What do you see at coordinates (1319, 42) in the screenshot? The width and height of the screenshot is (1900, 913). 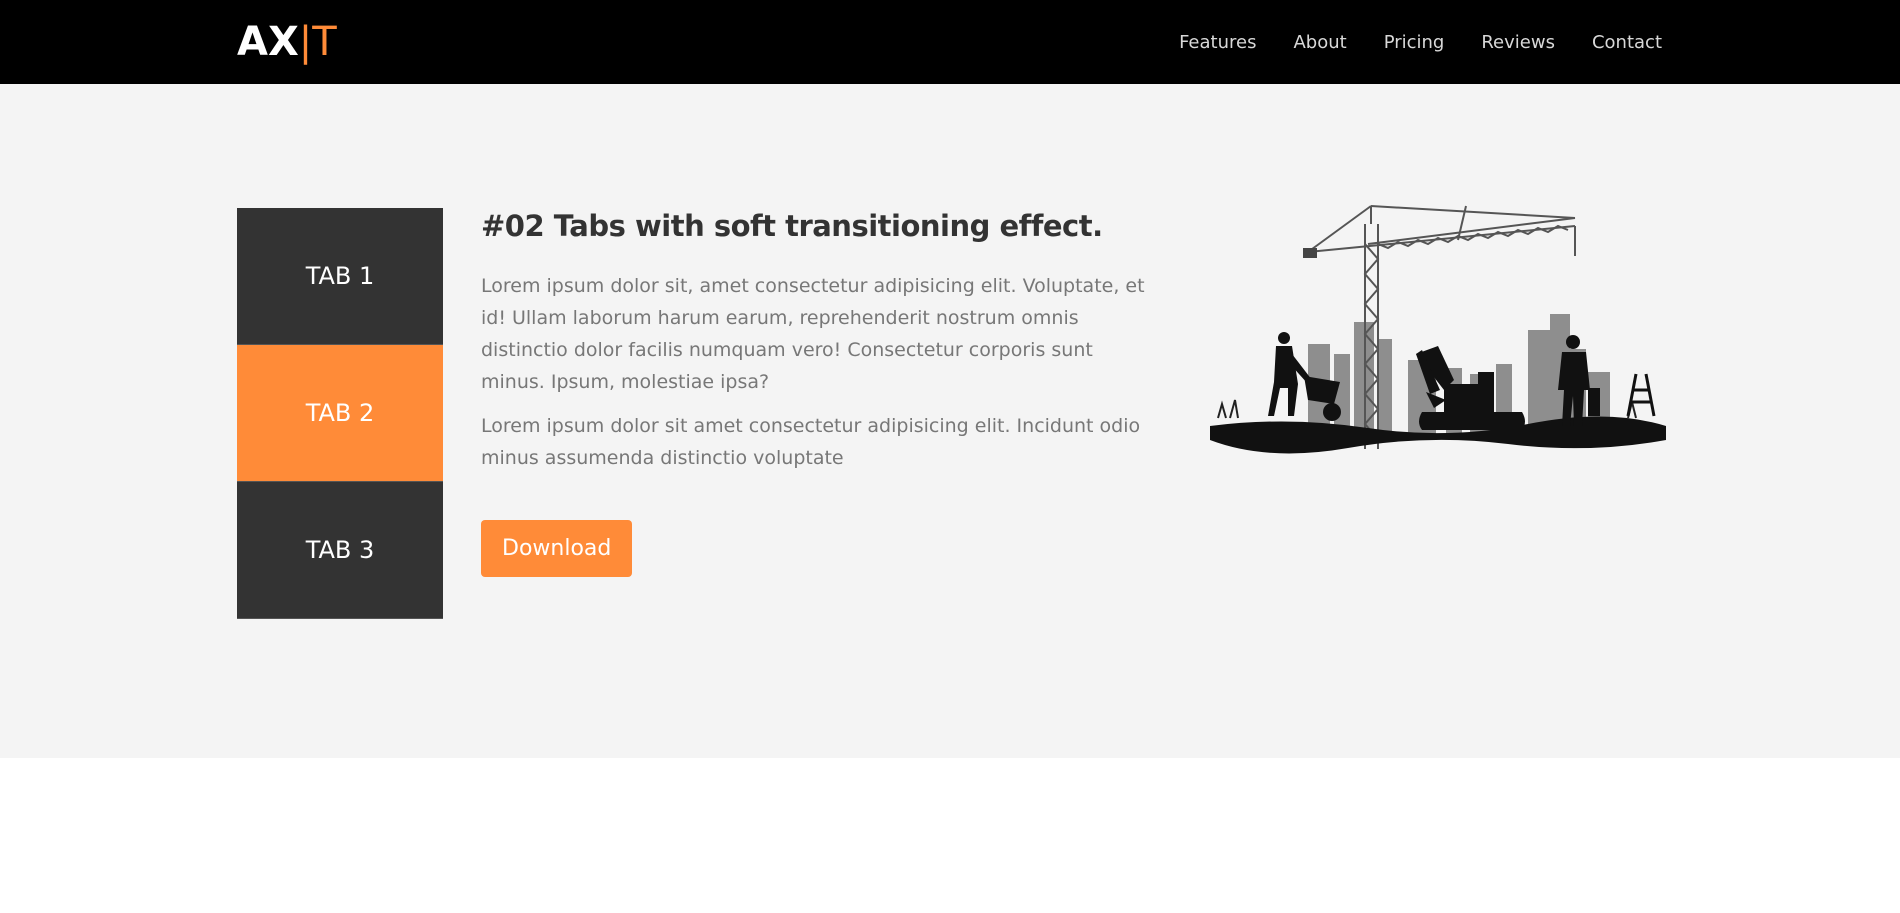 I see `nav-link-about: About` at bounding box center [1319, 42].